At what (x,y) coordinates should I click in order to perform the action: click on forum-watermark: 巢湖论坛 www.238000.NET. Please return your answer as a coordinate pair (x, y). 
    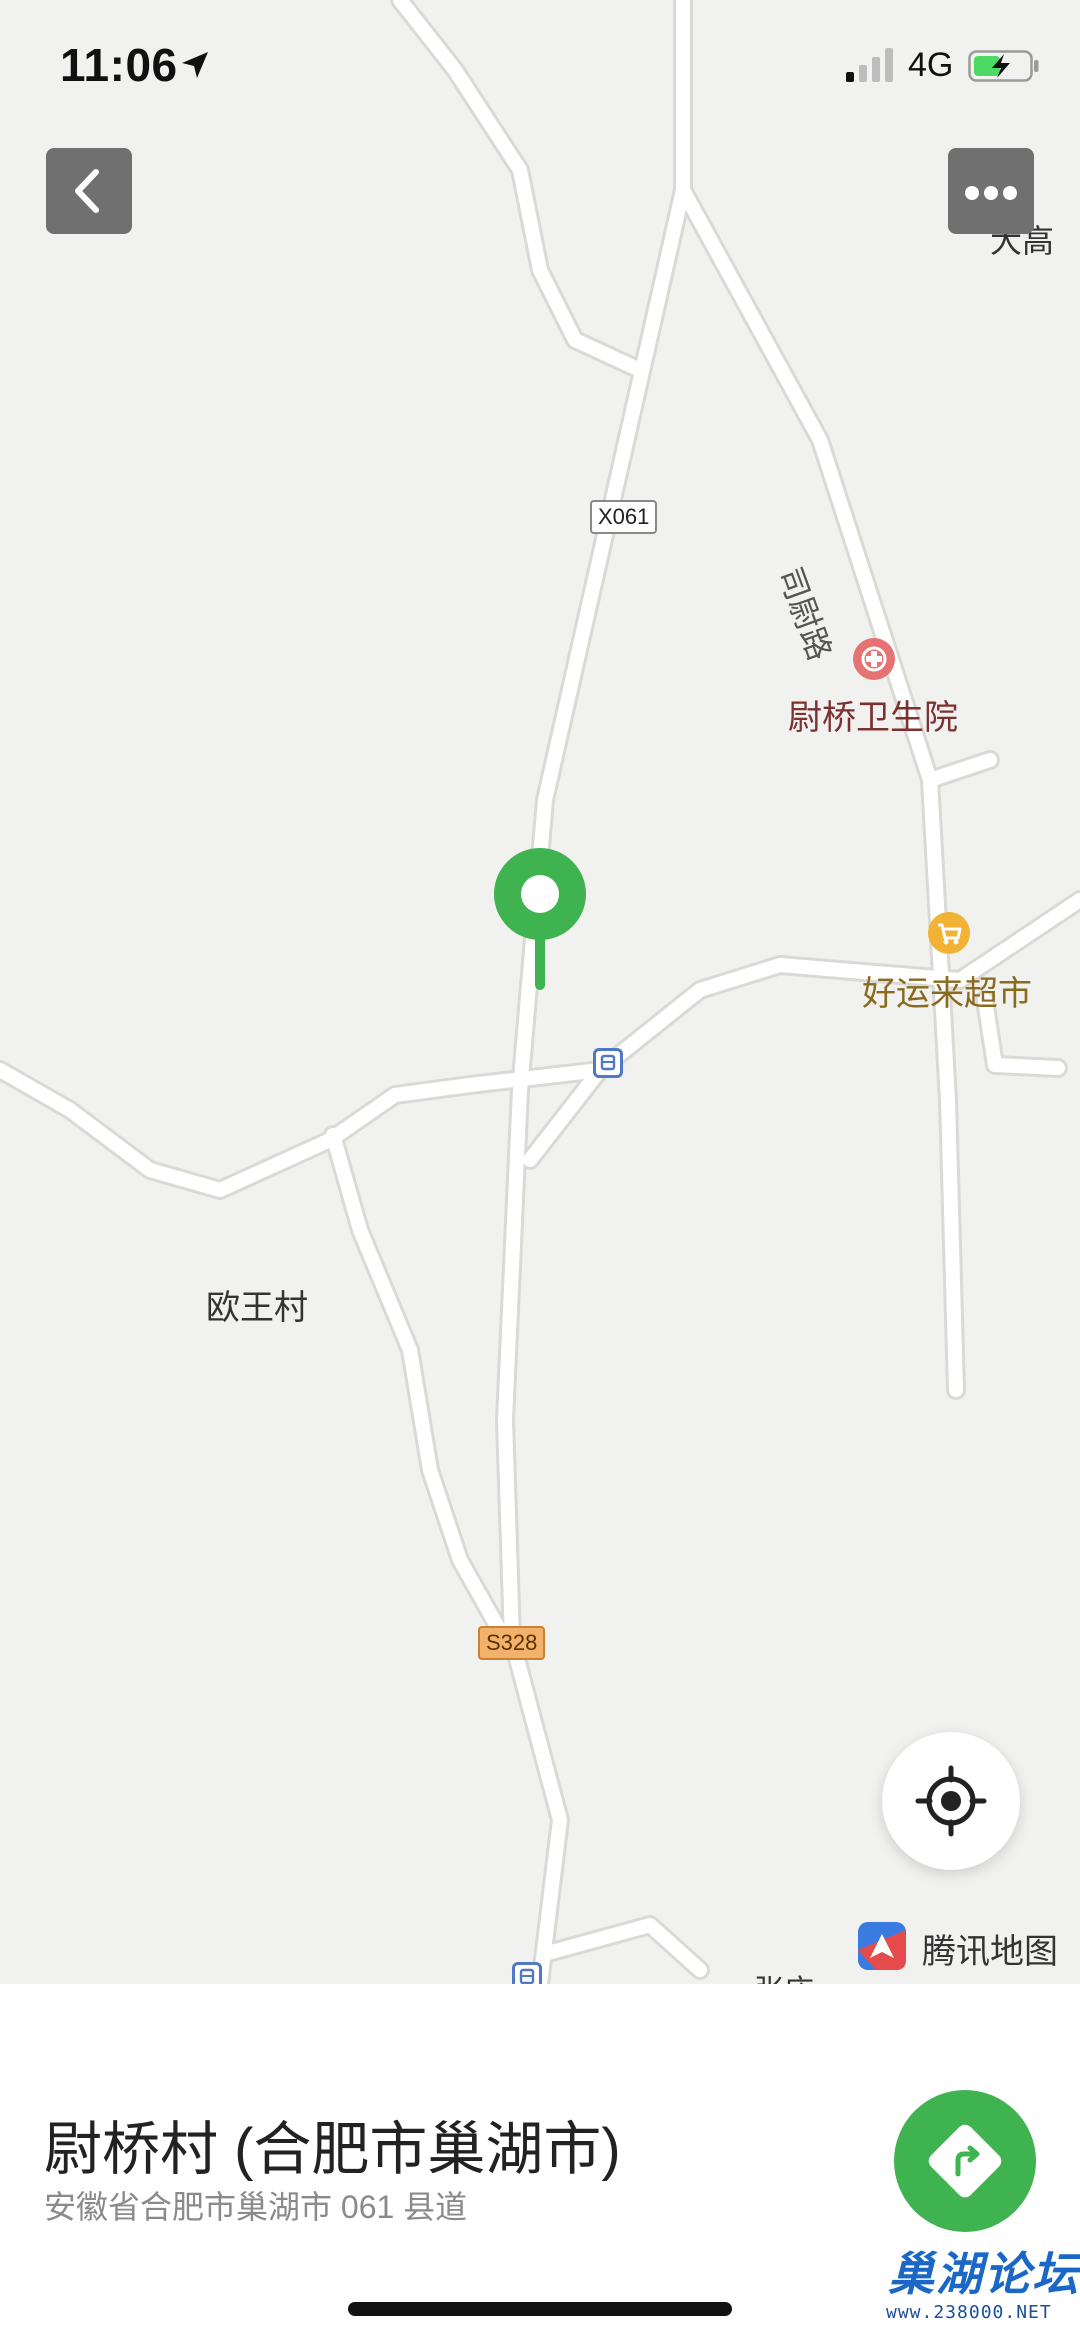
    Looking at the image, I should click on (980, 2286).